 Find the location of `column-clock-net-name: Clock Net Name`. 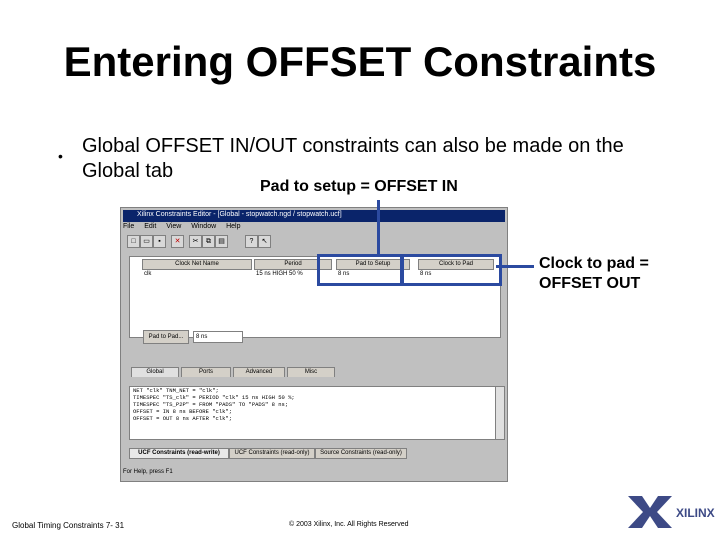

column-clock-net-name: Clock Net Name is located at coordinates (197, 264).